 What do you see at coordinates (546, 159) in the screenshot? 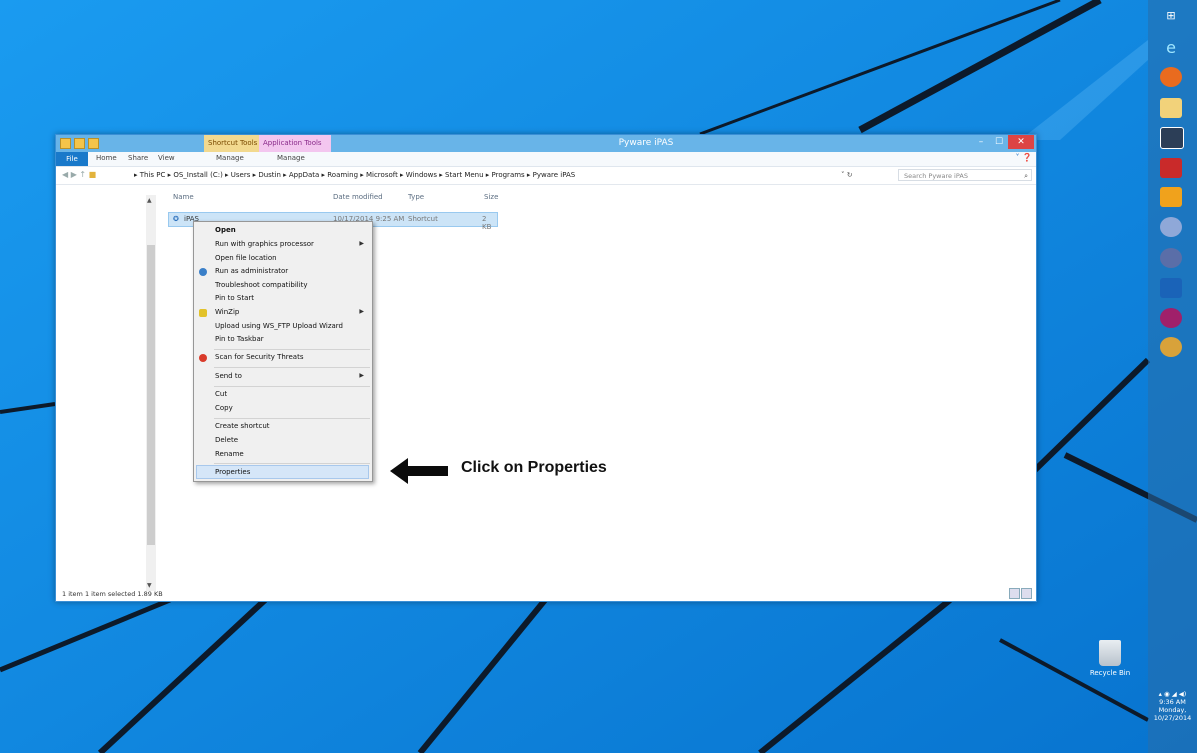
I see `ribbon-tabs: File Home Share View Manage Manage ˅ ❓` at bounding box center [546, 159].